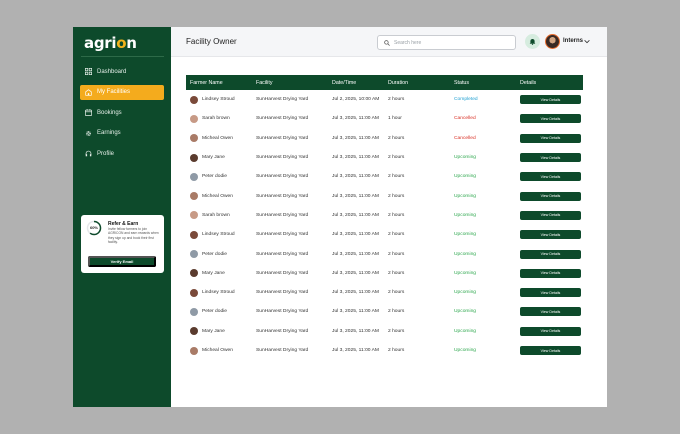  I want to click on farmer-name: Lindsey Stroud, so click(218, 293).